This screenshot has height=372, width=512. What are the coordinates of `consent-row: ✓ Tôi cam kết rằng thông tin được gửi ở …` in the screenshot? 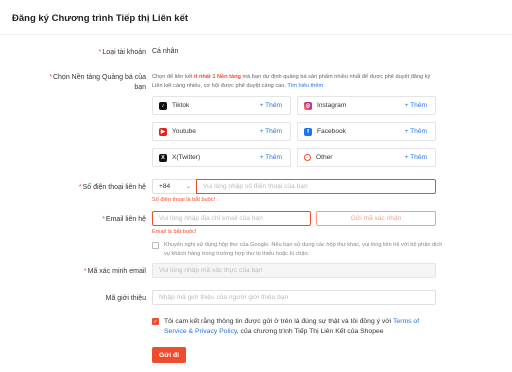 It's located at (292, 327).